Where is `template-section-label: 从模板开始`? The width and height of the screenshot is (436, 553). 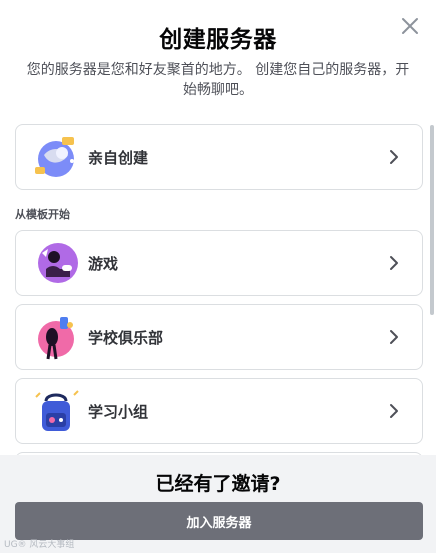 template-section-label: 从模板开始 is located at coordinates (42, 214).